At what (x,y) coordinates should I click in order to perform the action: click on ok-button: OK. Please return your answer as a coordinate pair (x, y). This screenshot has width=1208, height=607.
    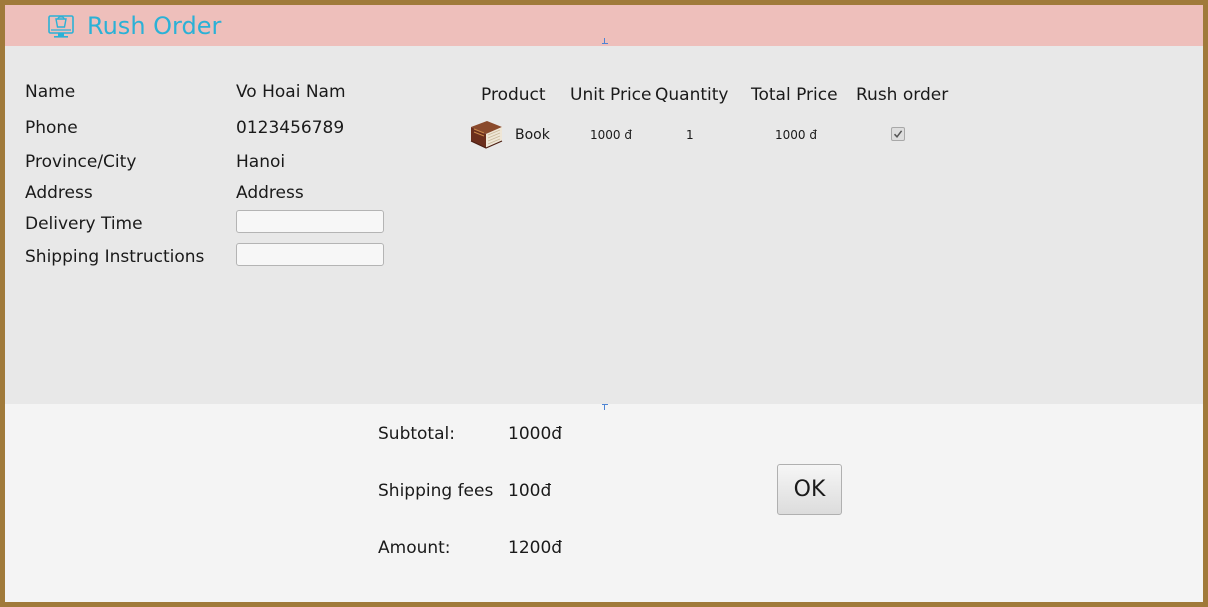
    Looking at the image, I should click on (809, 489).